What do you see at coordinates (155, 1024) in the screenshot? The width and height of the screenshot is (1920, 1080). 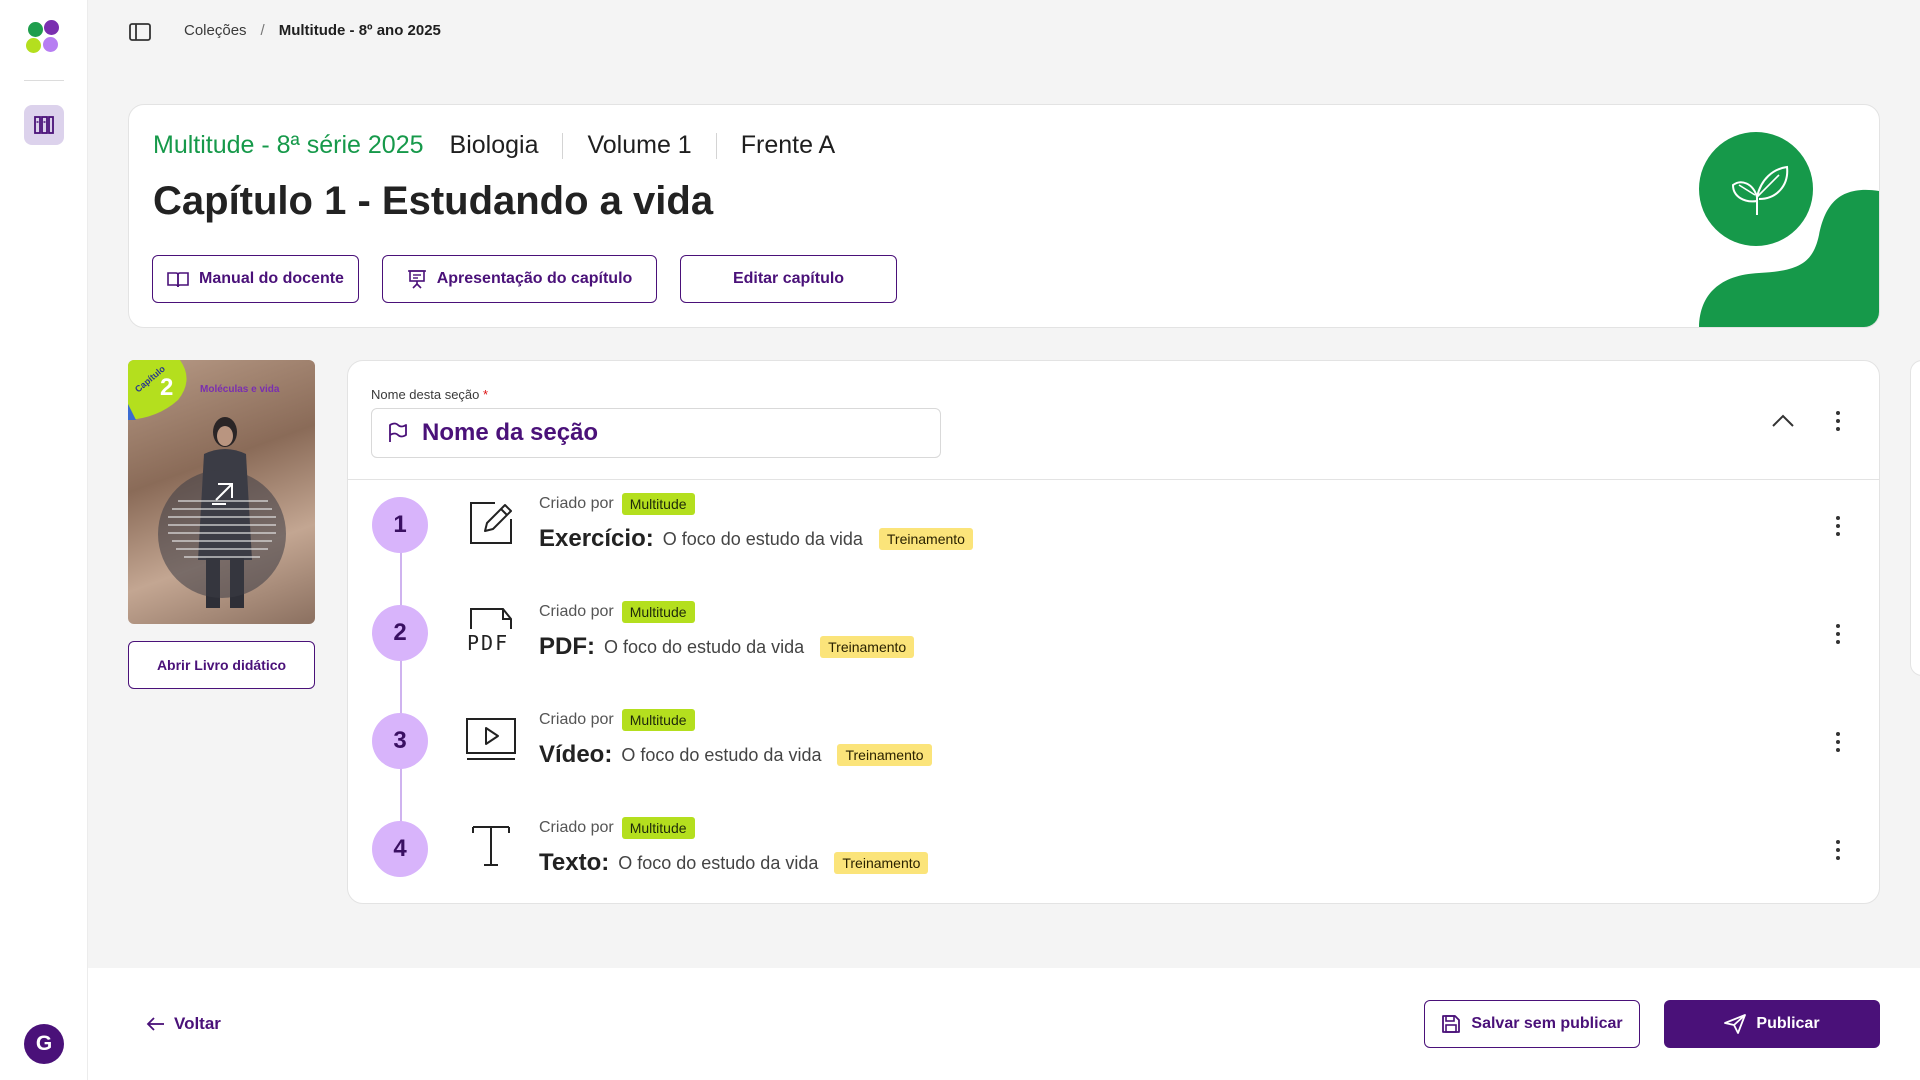 I see `arrow-left-icon` at bounding box center [155, 1024].